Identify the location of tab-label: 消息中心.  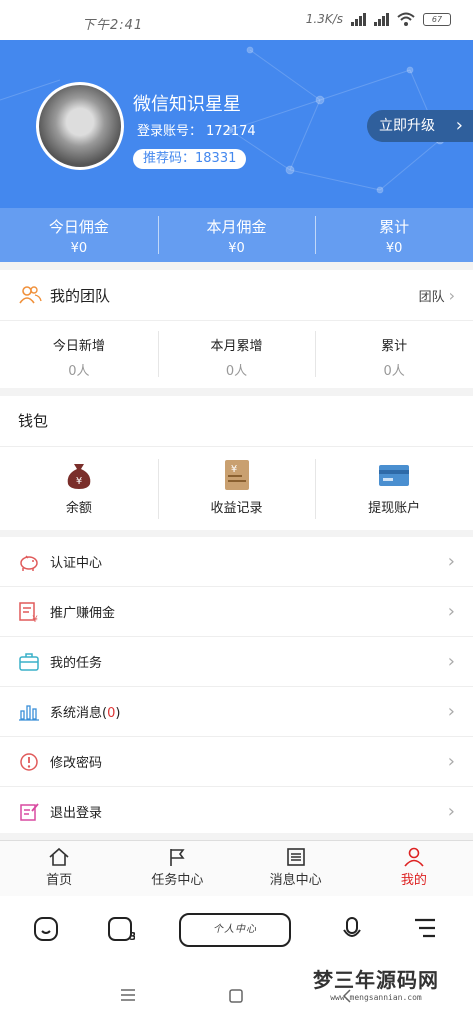
(295, 880).